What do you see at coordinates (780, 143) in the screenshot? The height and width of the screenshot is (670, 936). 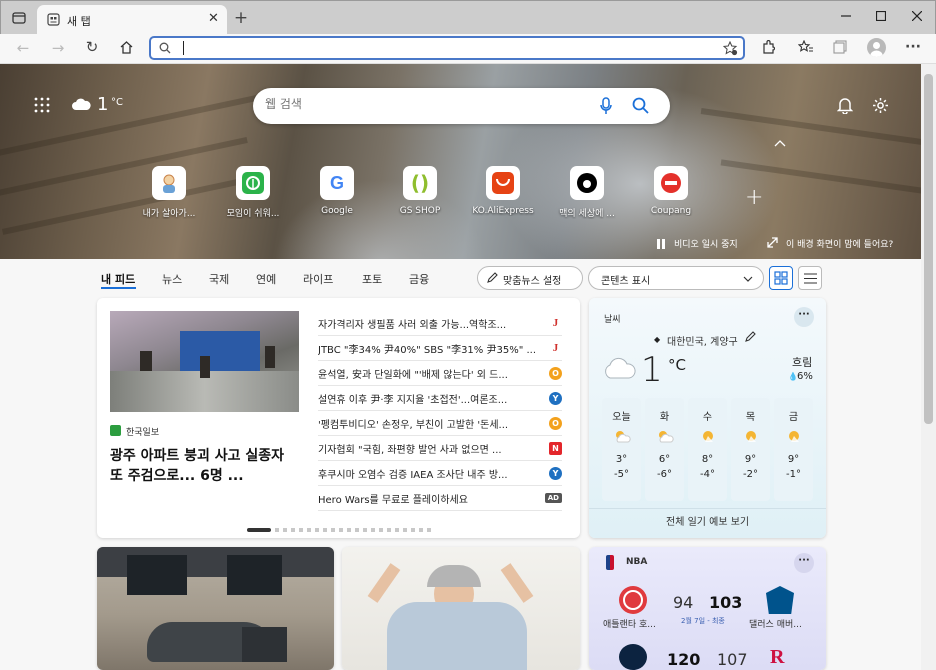 I see `collapse-chevron-up-icon` at bounding box center [780, 143].